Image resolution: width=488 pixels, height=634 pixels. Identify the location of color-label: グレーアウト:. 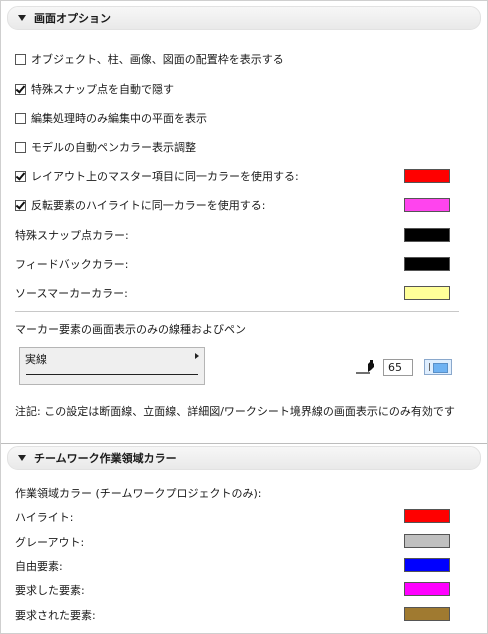
(50, 542).